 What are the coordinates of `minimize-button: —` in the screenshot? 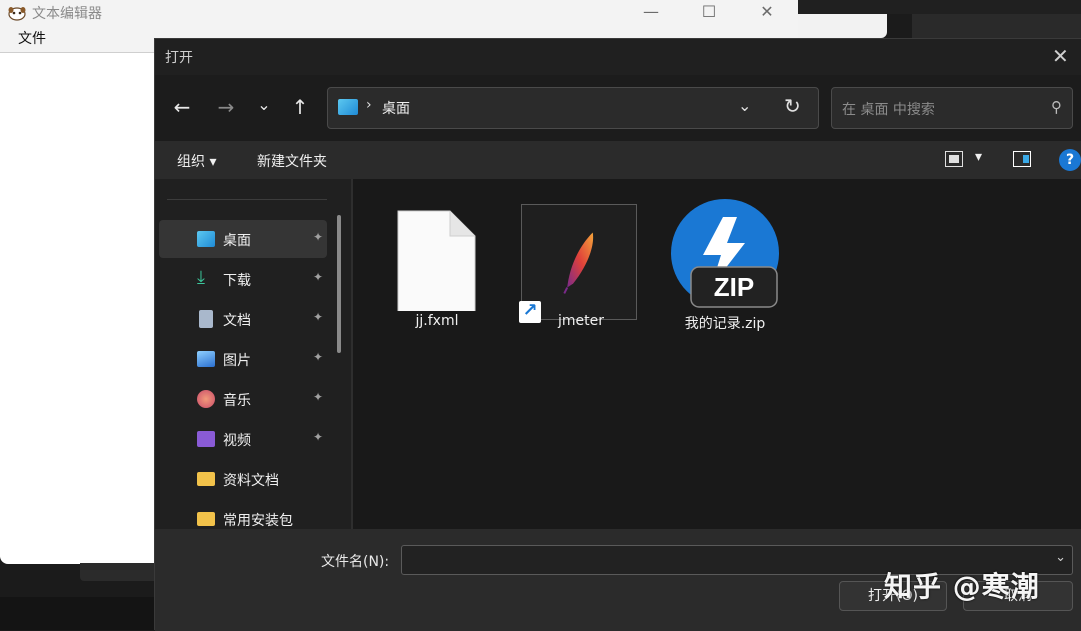 It's located at (651, 13).